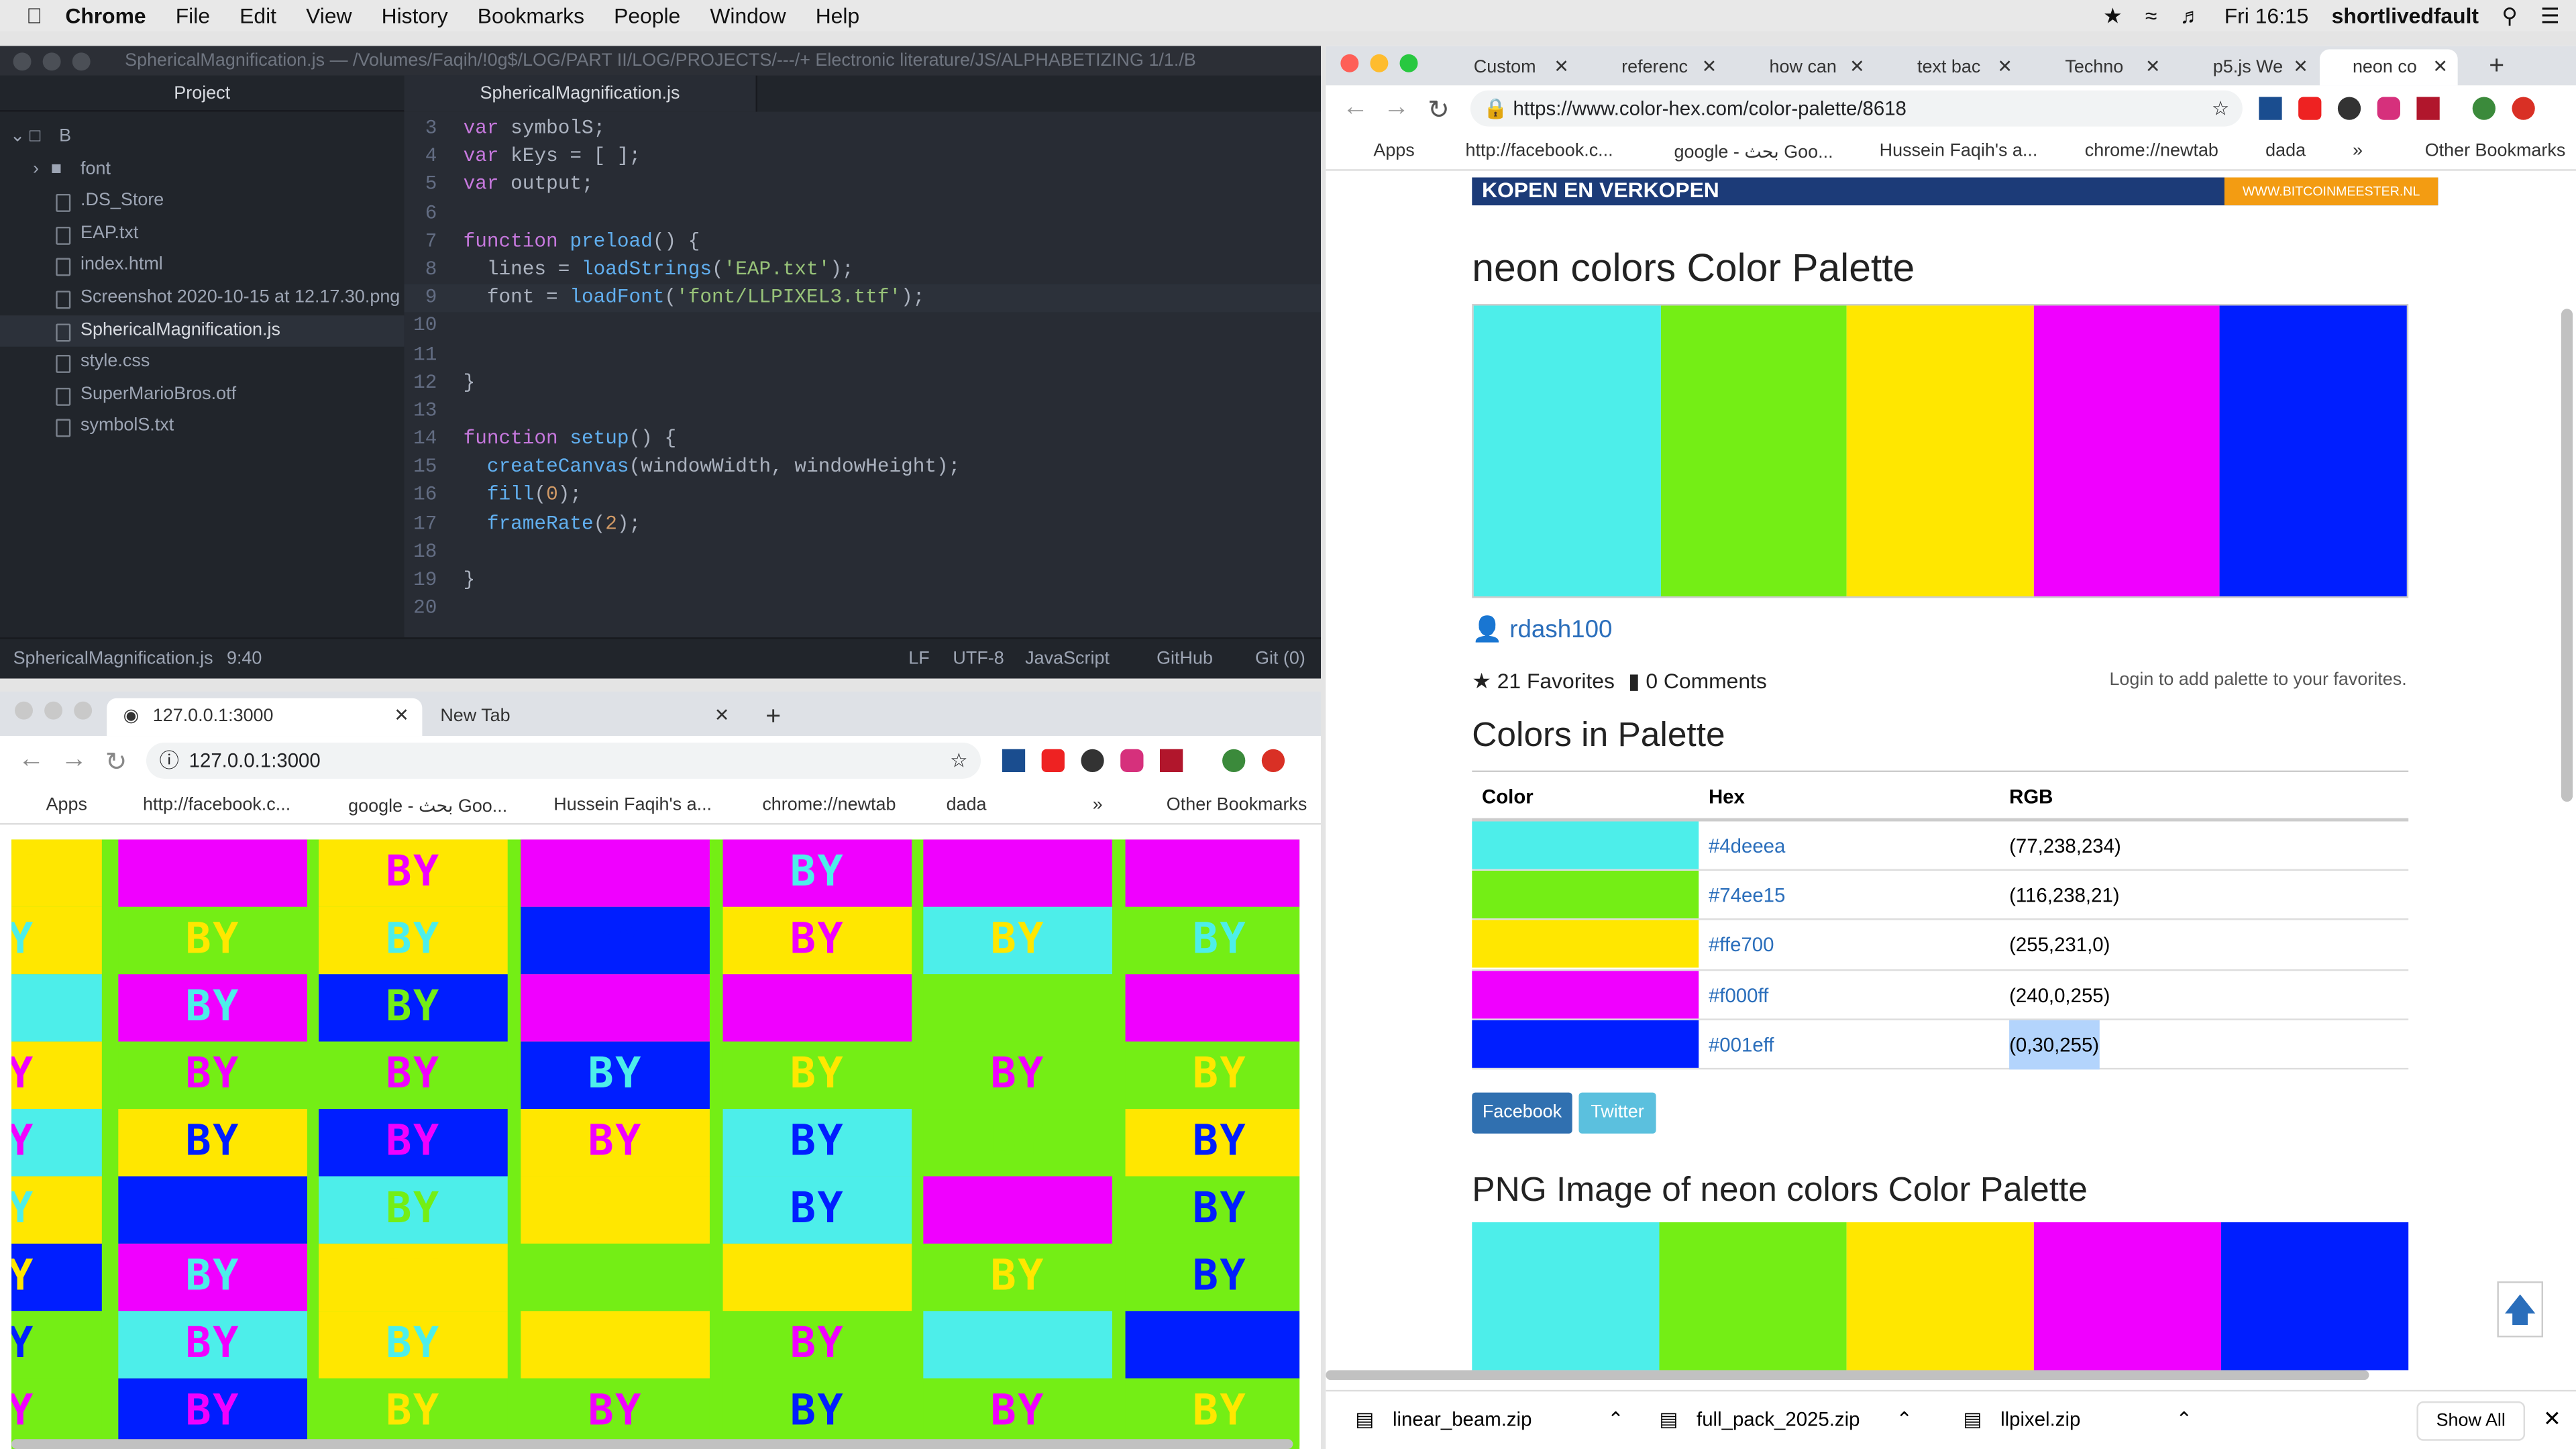 The image size is (2576, 1449). I want to click on menu-people: People, so click(647, 15).